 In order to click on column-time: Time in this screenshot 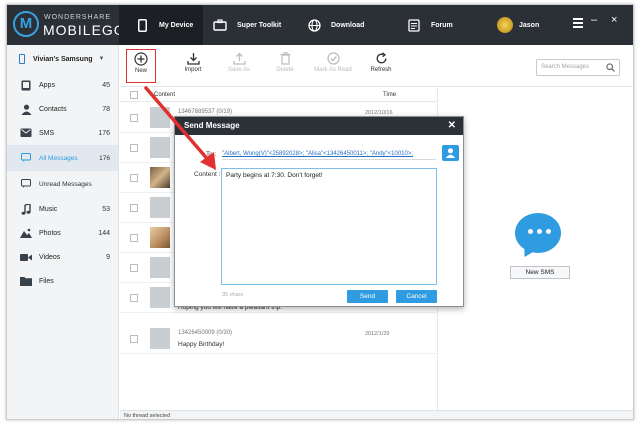, I will do `click(390, 94)`.